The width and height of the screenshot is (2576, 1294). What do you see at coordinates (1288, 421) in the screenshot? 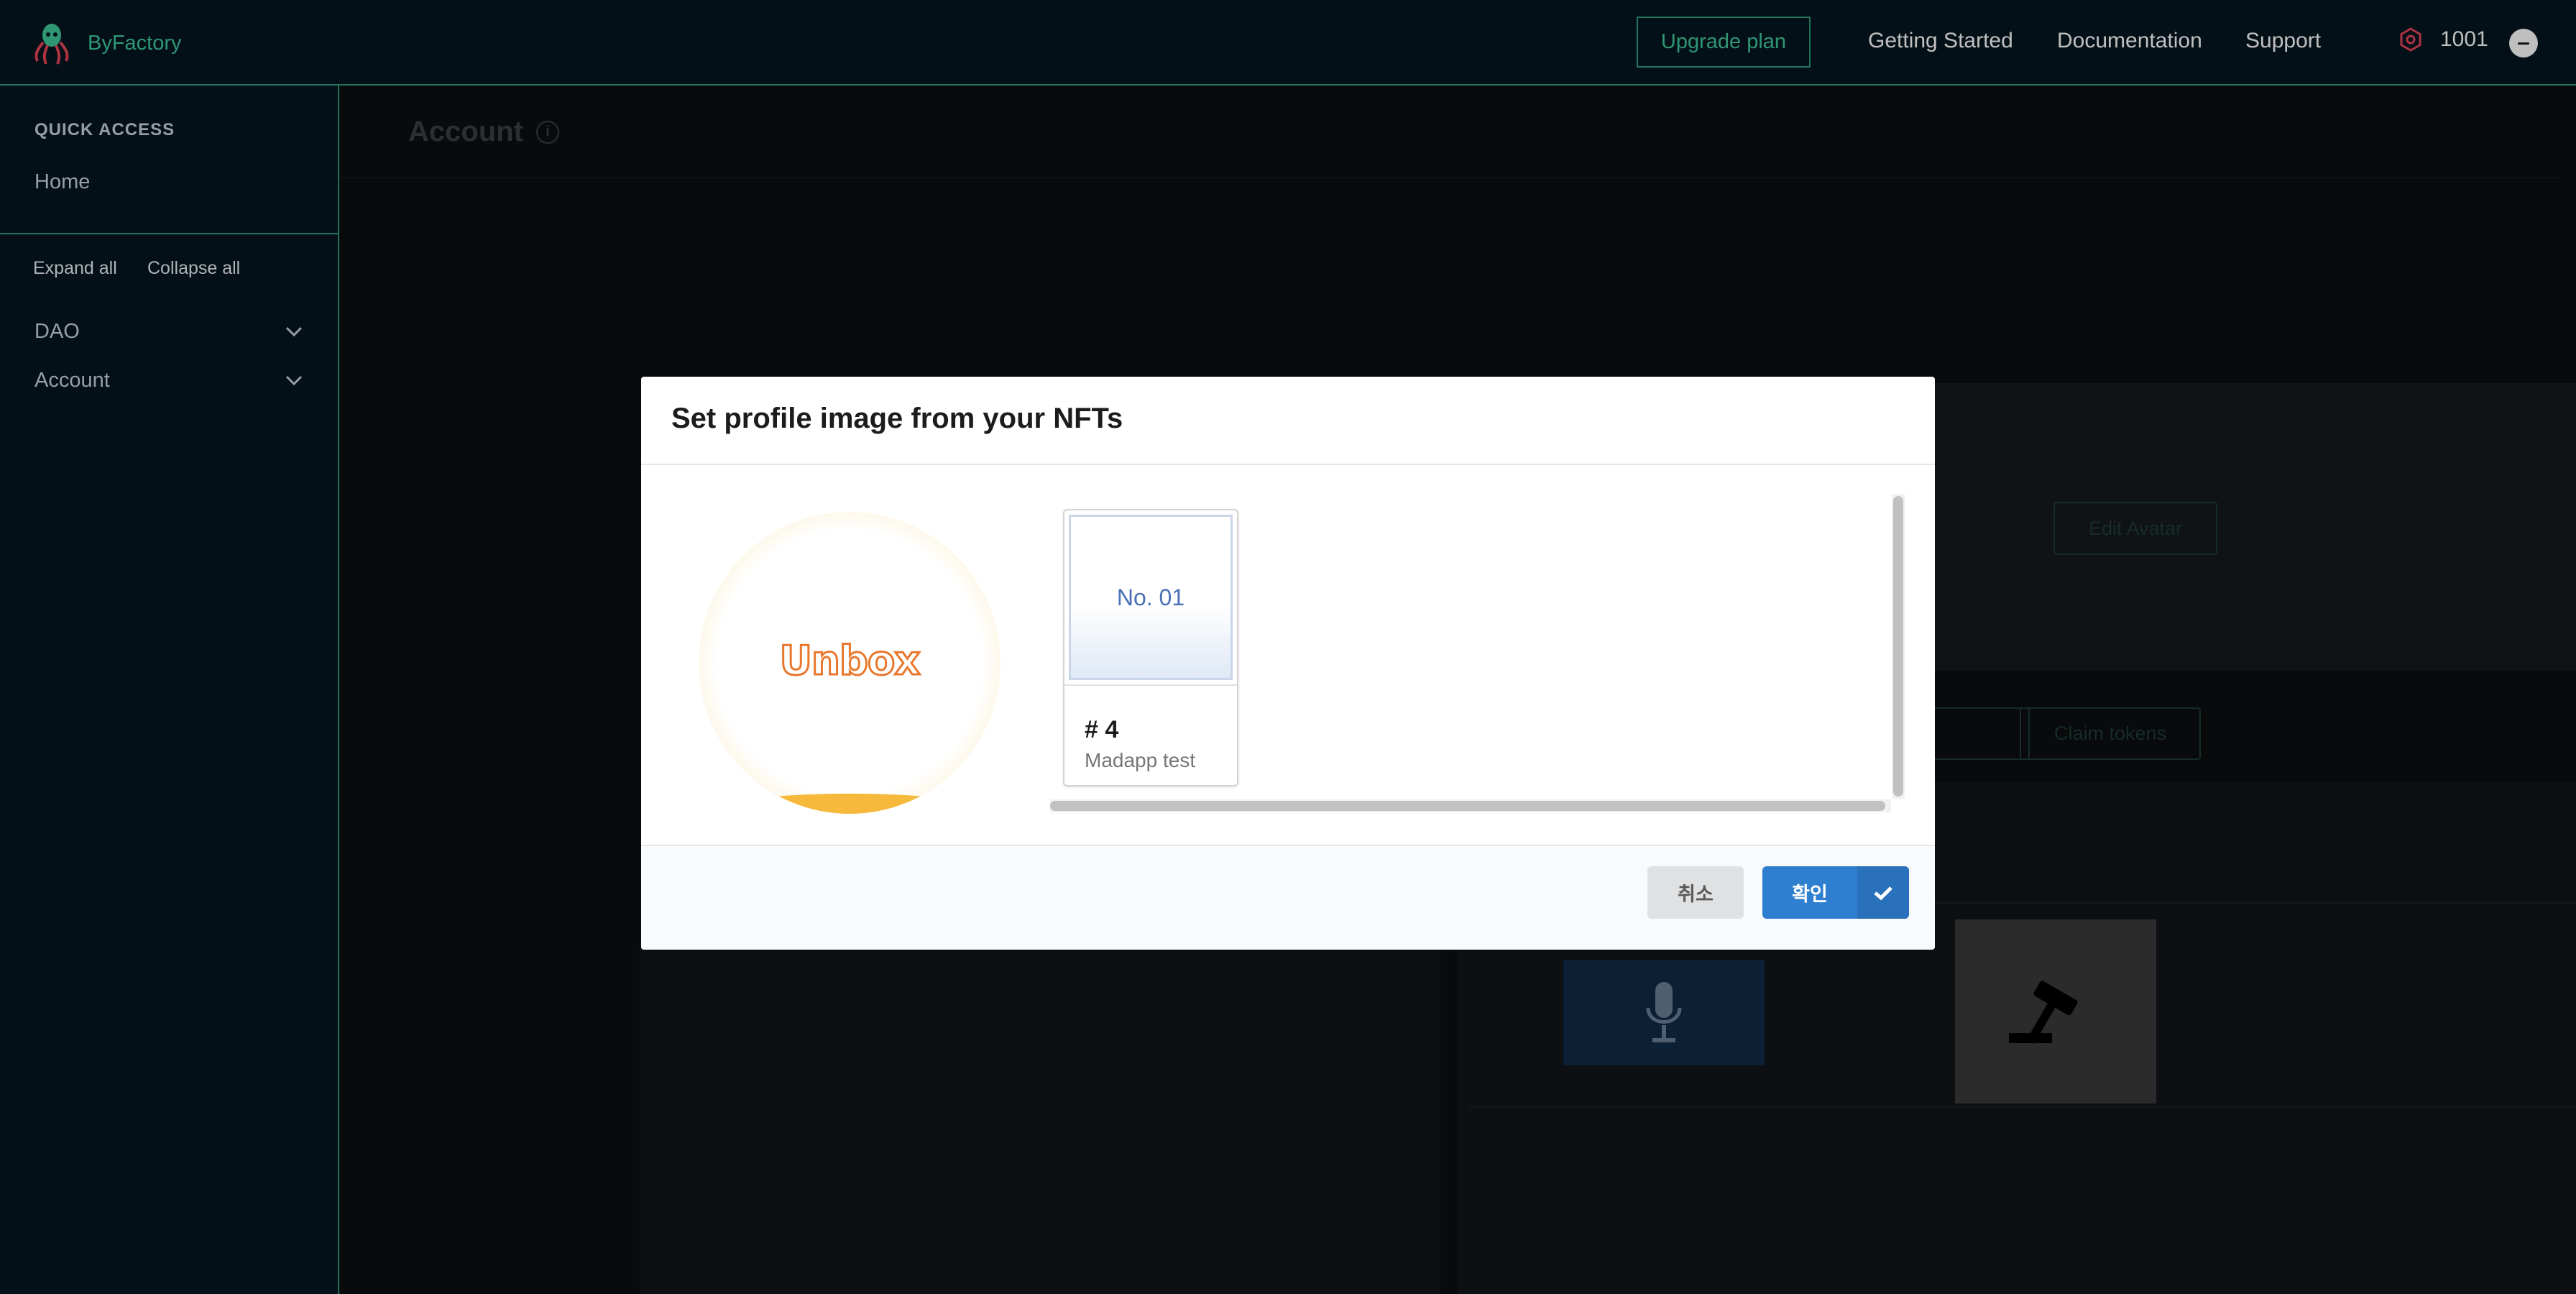
I see `modal-header: Set profile image from your NFTs` at bounding box center [1288, 421].